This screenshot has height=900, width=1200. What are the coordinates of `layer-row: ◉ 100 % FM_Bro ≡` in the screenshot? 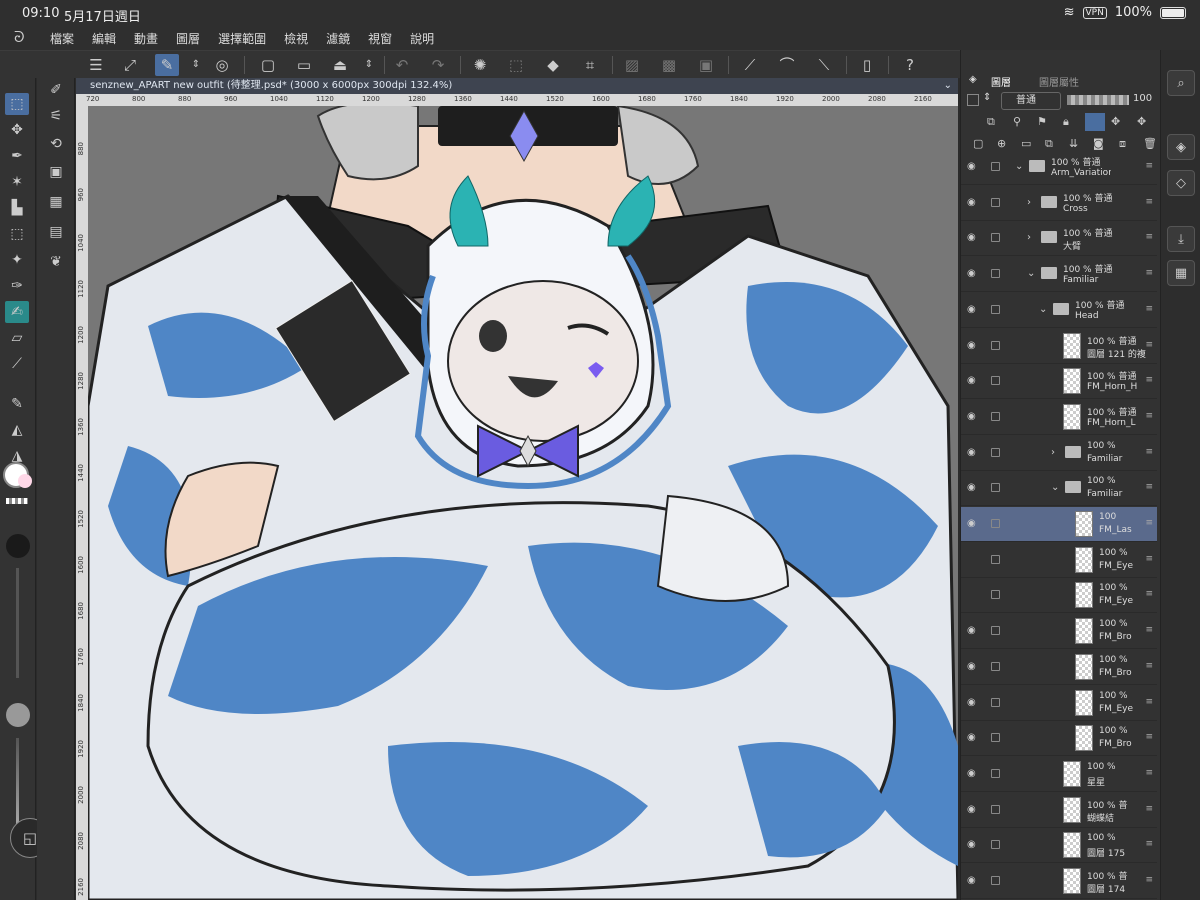 It's located at (1059, 739).